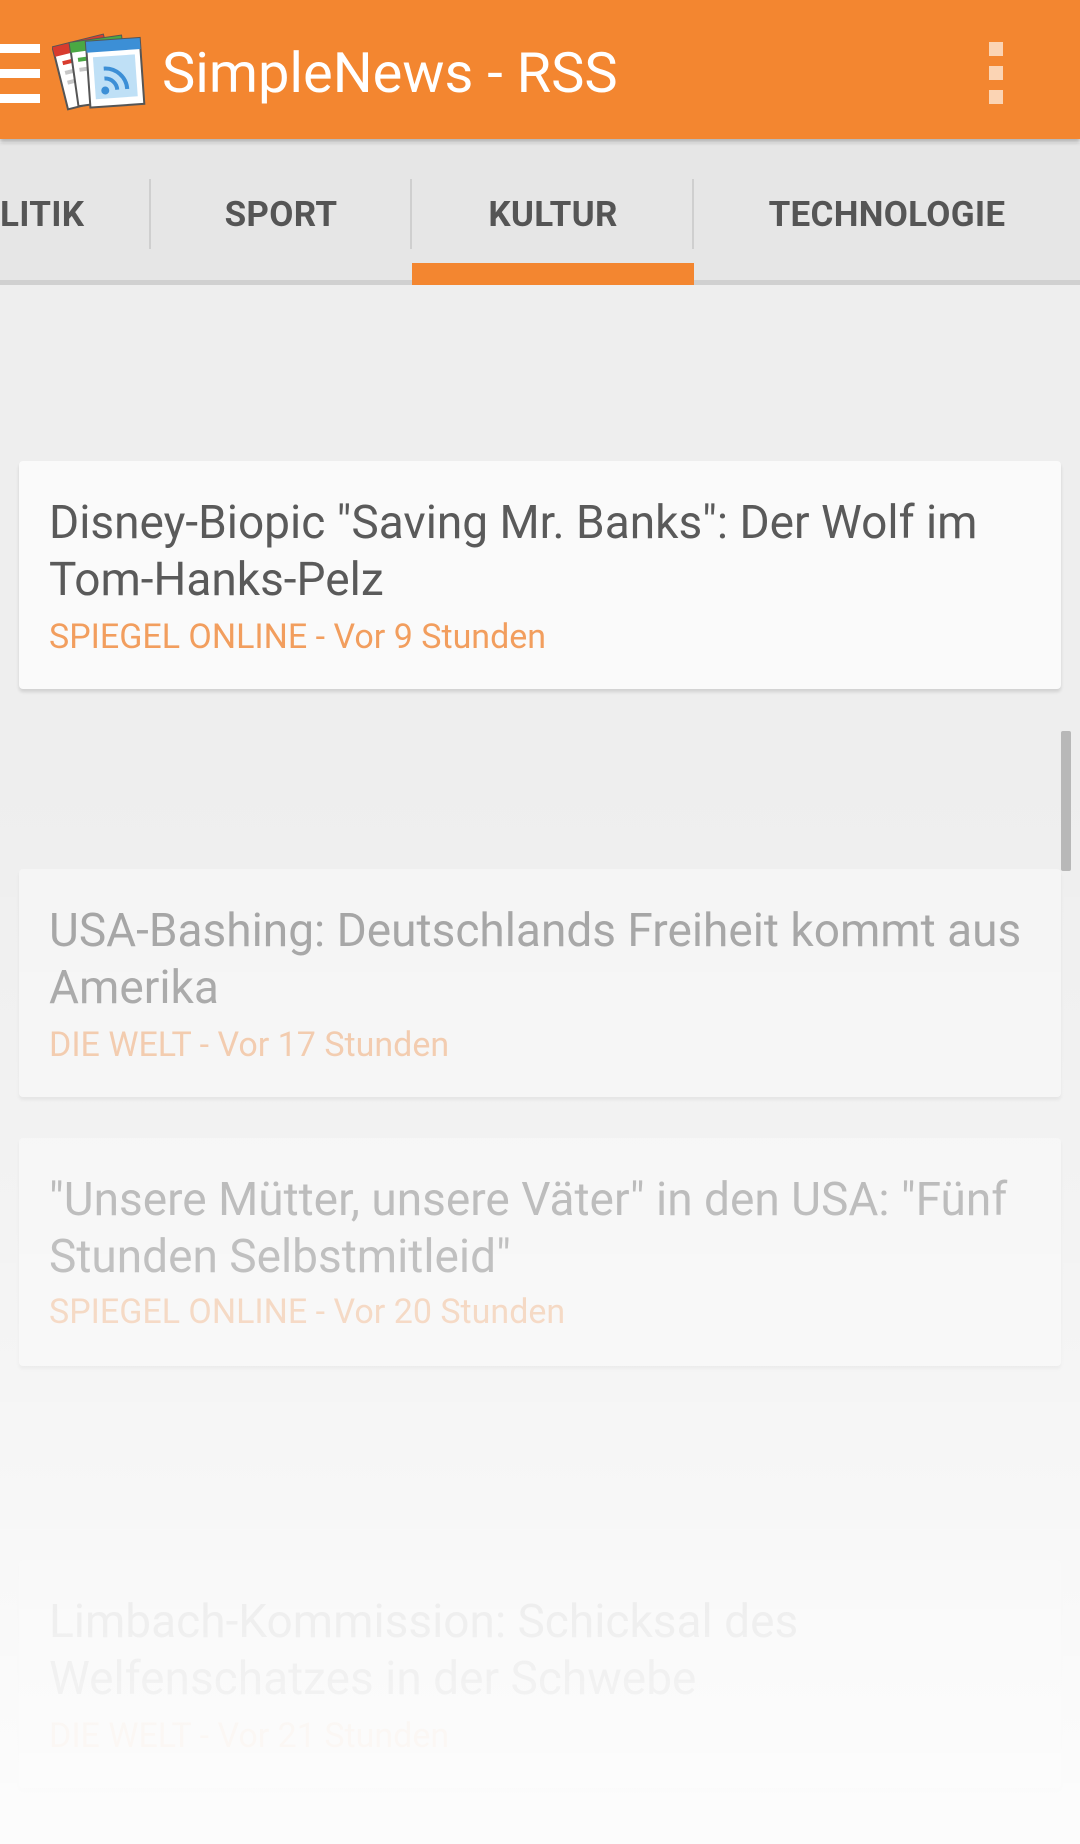 Image resolution: width=1080 pixels, height=1844 pixels. I want to click on selected-tab-indicator, so click(553, 274).